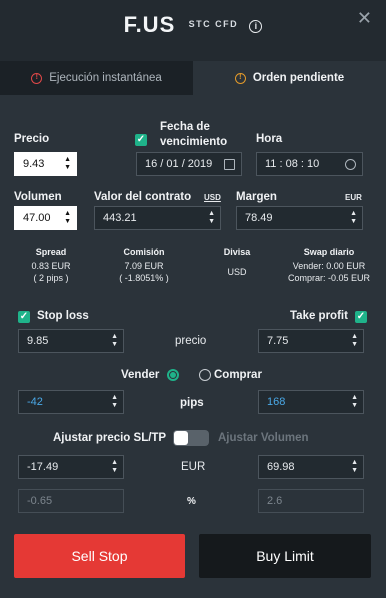 This screenshot has width=386, height=598. I want to click on price-row-label: precio, so click(191, 341).